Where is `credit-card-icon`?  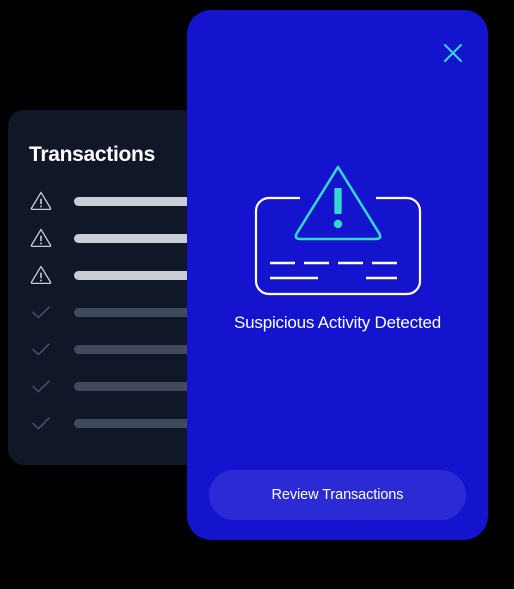 credit-card-icon is located at coordinates (337, 230).